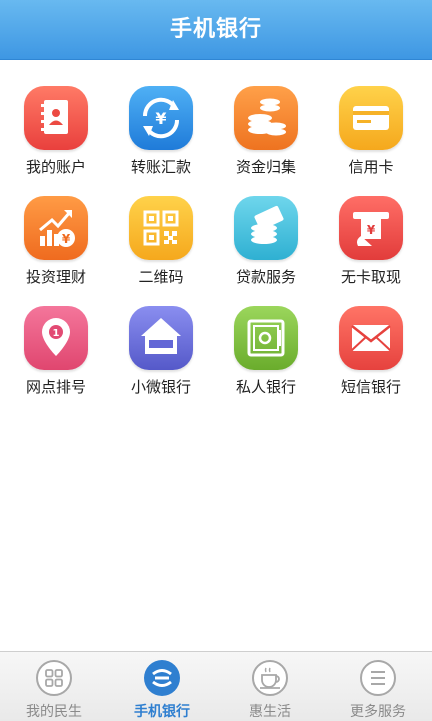 This screenshot has height=721, width=432. I want to click on bank-house-icon, so click(161, 338).